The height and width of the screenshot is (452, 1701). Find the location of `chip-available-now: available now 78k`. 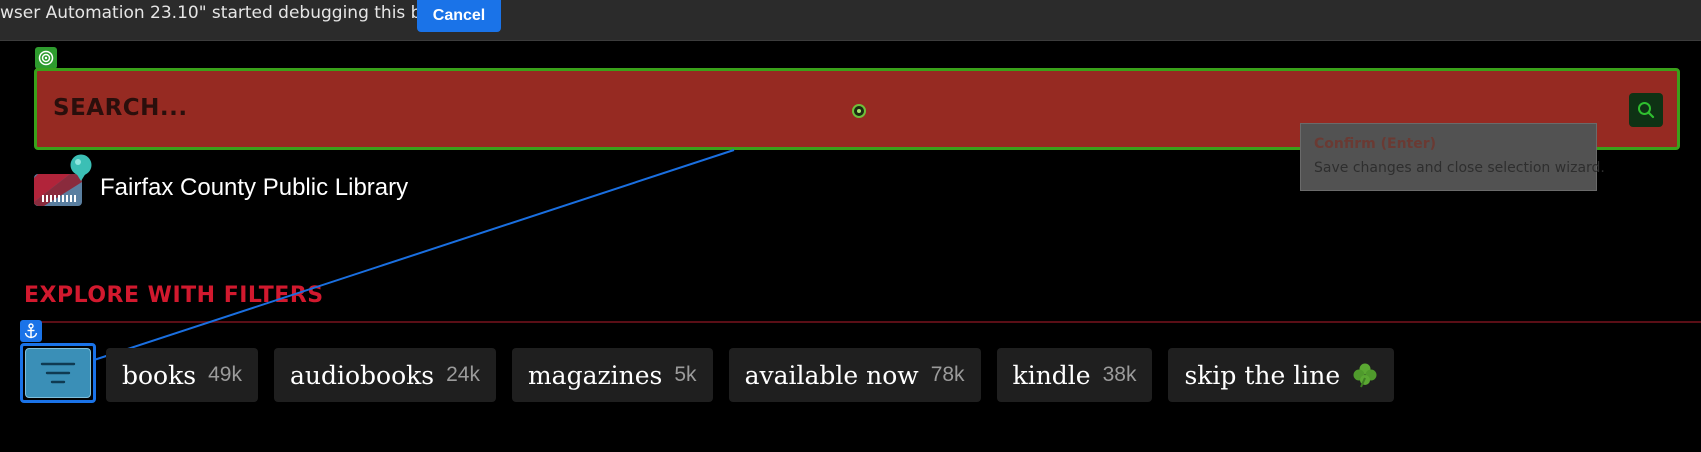

chip-available-now: available now 78k is located at coordinates (854, 375).